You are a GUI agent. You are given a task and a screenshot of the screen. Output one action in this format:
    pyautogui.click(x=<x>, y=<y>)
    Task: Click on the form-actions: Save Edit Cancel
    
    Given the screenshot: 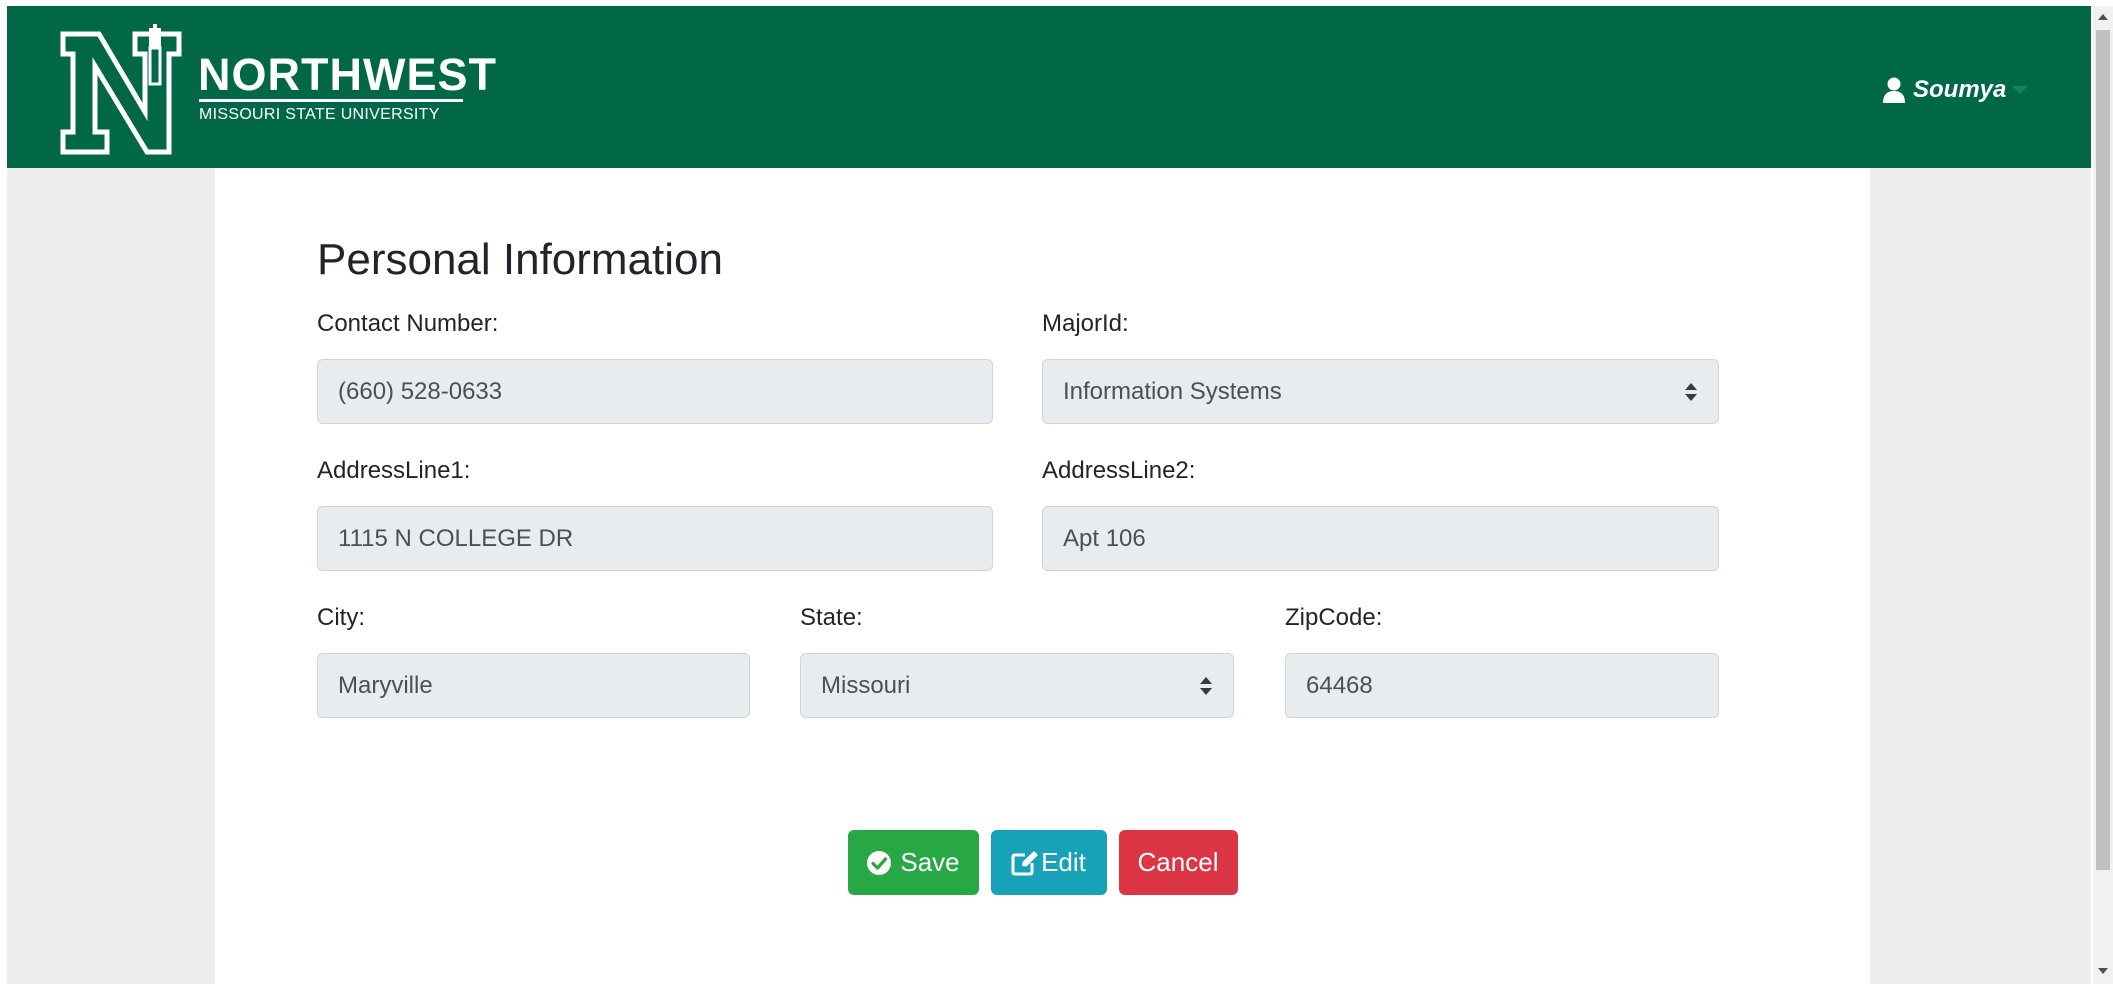 What is the action you would take?
    pyautogui.click(x=1042, y=862)
    